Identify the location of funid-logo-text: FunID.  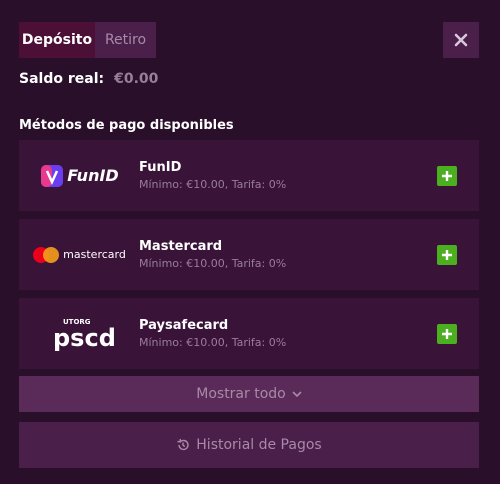
(93, 175).